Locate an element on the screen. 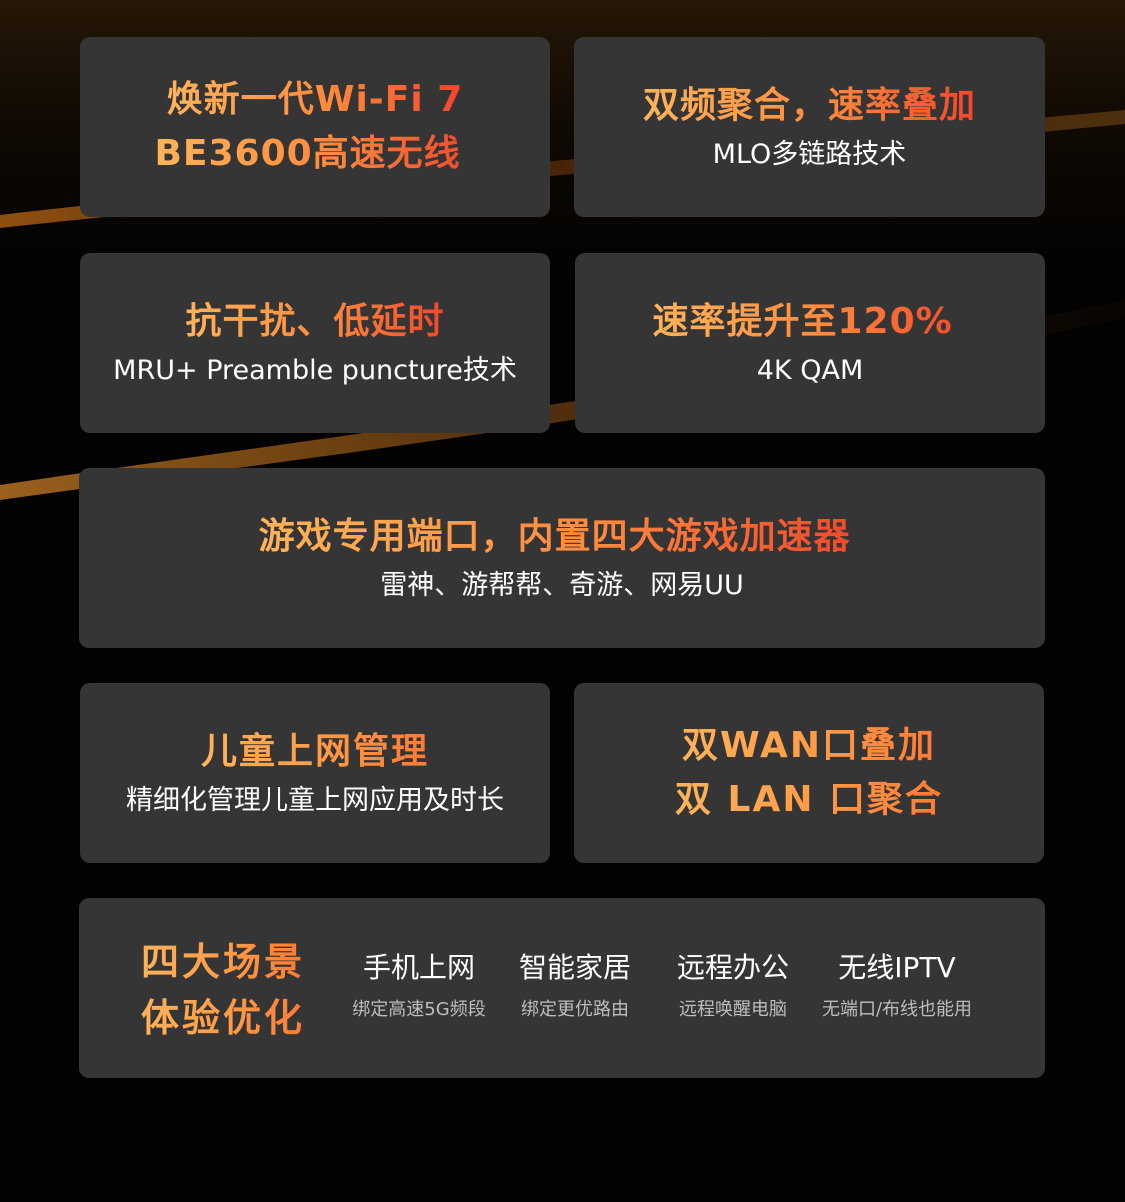 The image size is (1125, 1202). feature-title: 速率提升至120% 2 is located at coordinates (809, 322).